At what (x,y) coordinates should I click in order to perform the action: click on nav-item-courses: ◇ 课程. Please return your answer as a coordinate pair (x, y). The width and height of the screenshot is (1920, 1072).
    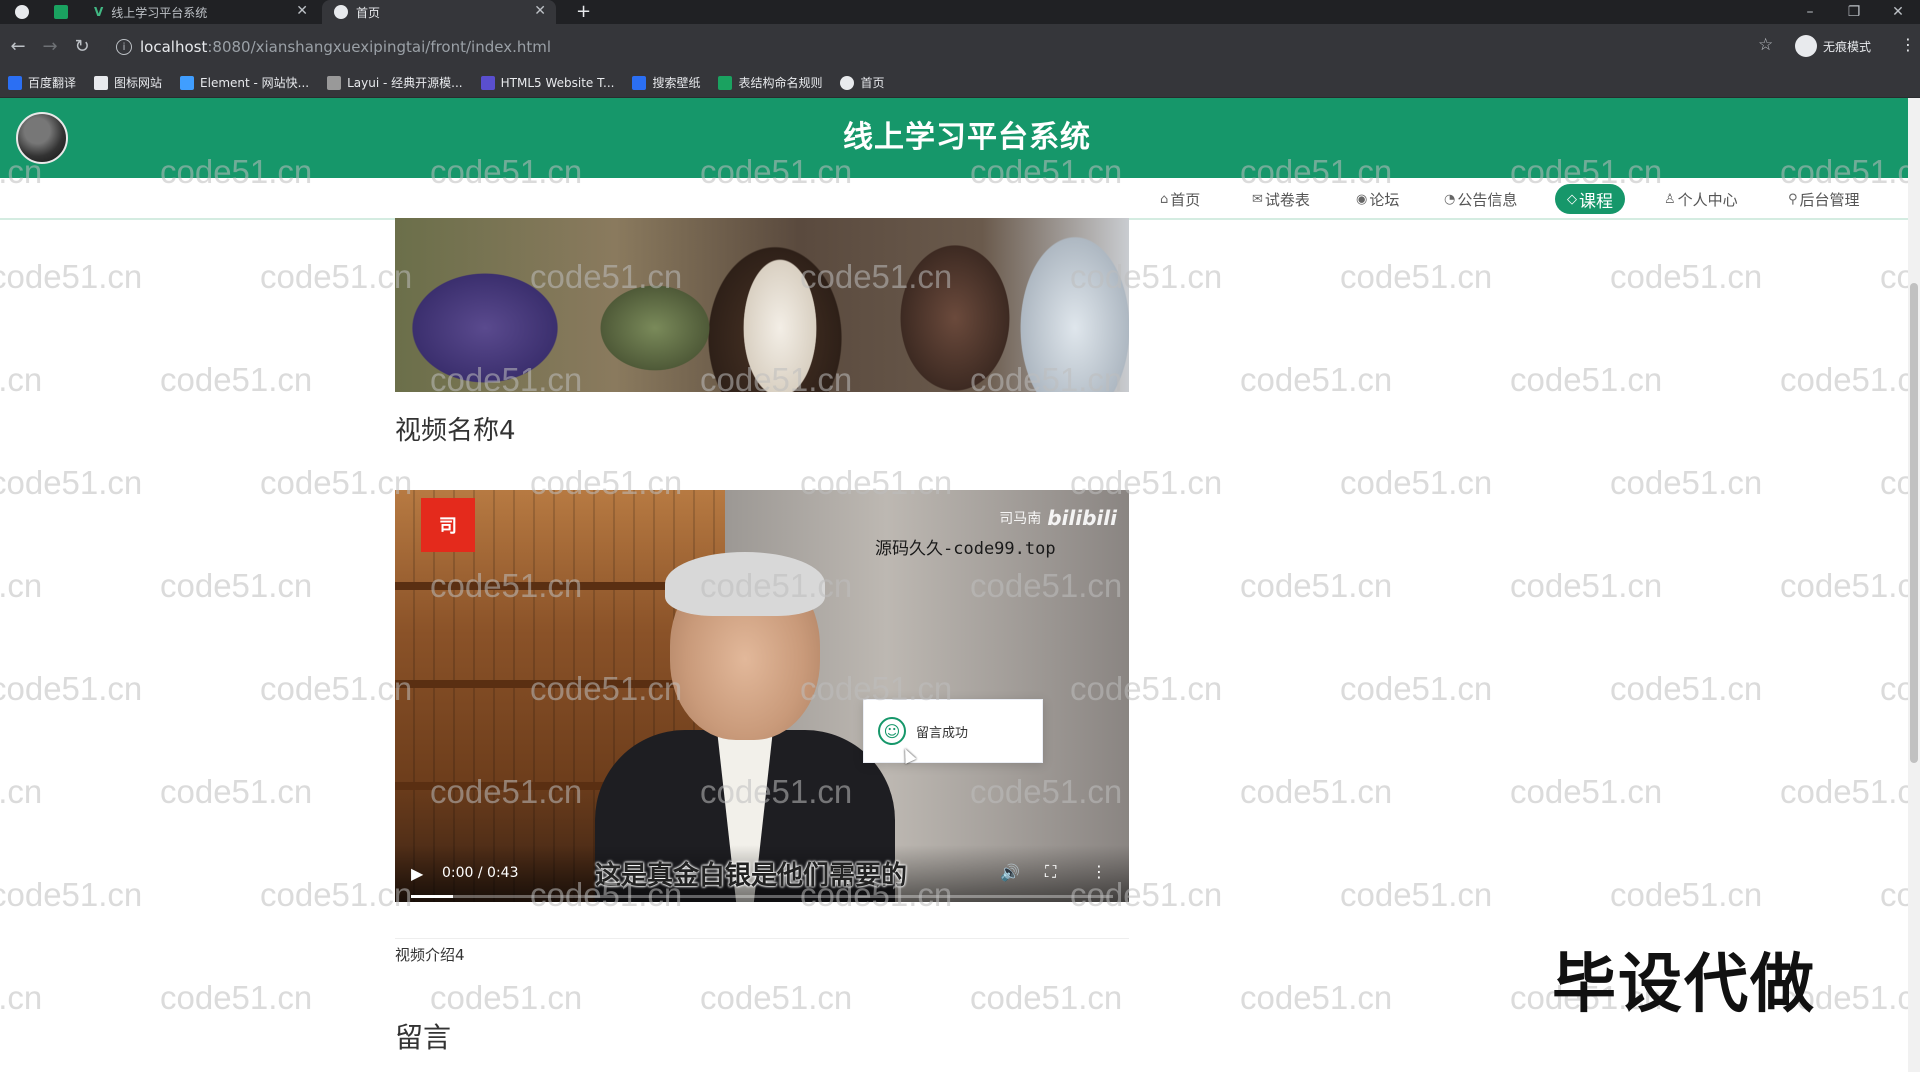
    Looking at the image, I should click on (1590, 199).